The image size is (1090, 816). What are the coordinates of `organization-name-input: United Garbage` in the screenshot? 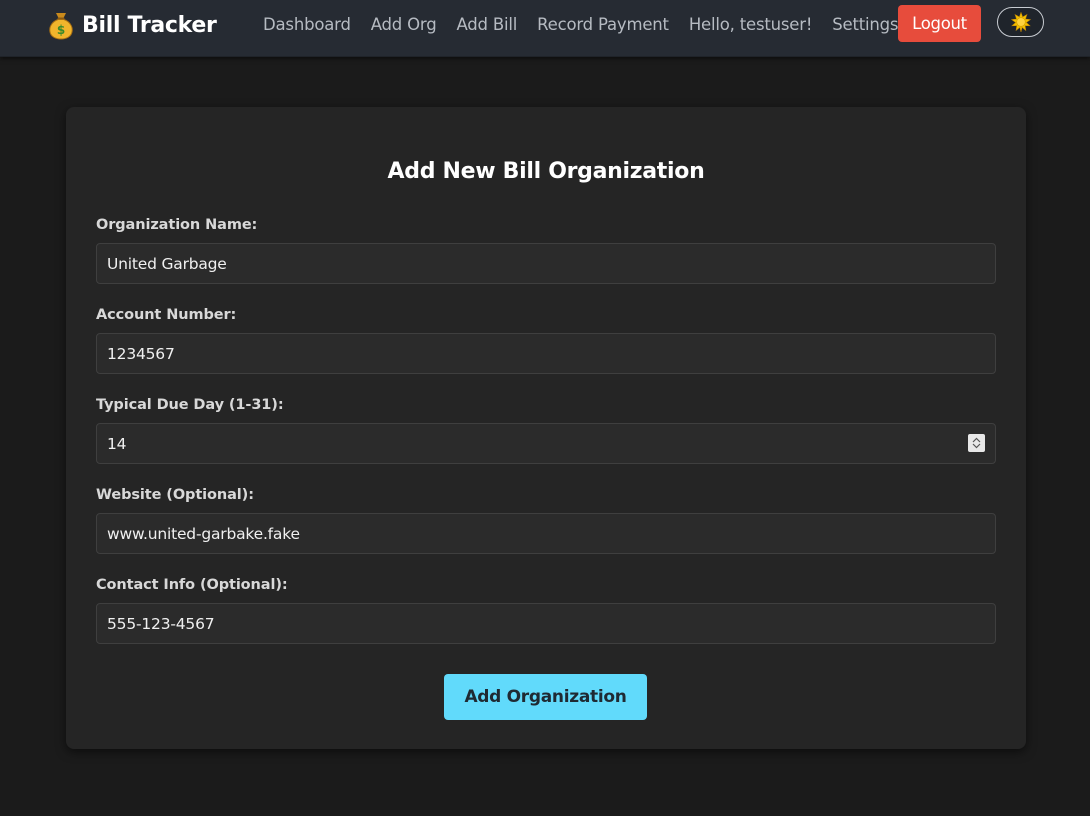 It's located at (546, 263).